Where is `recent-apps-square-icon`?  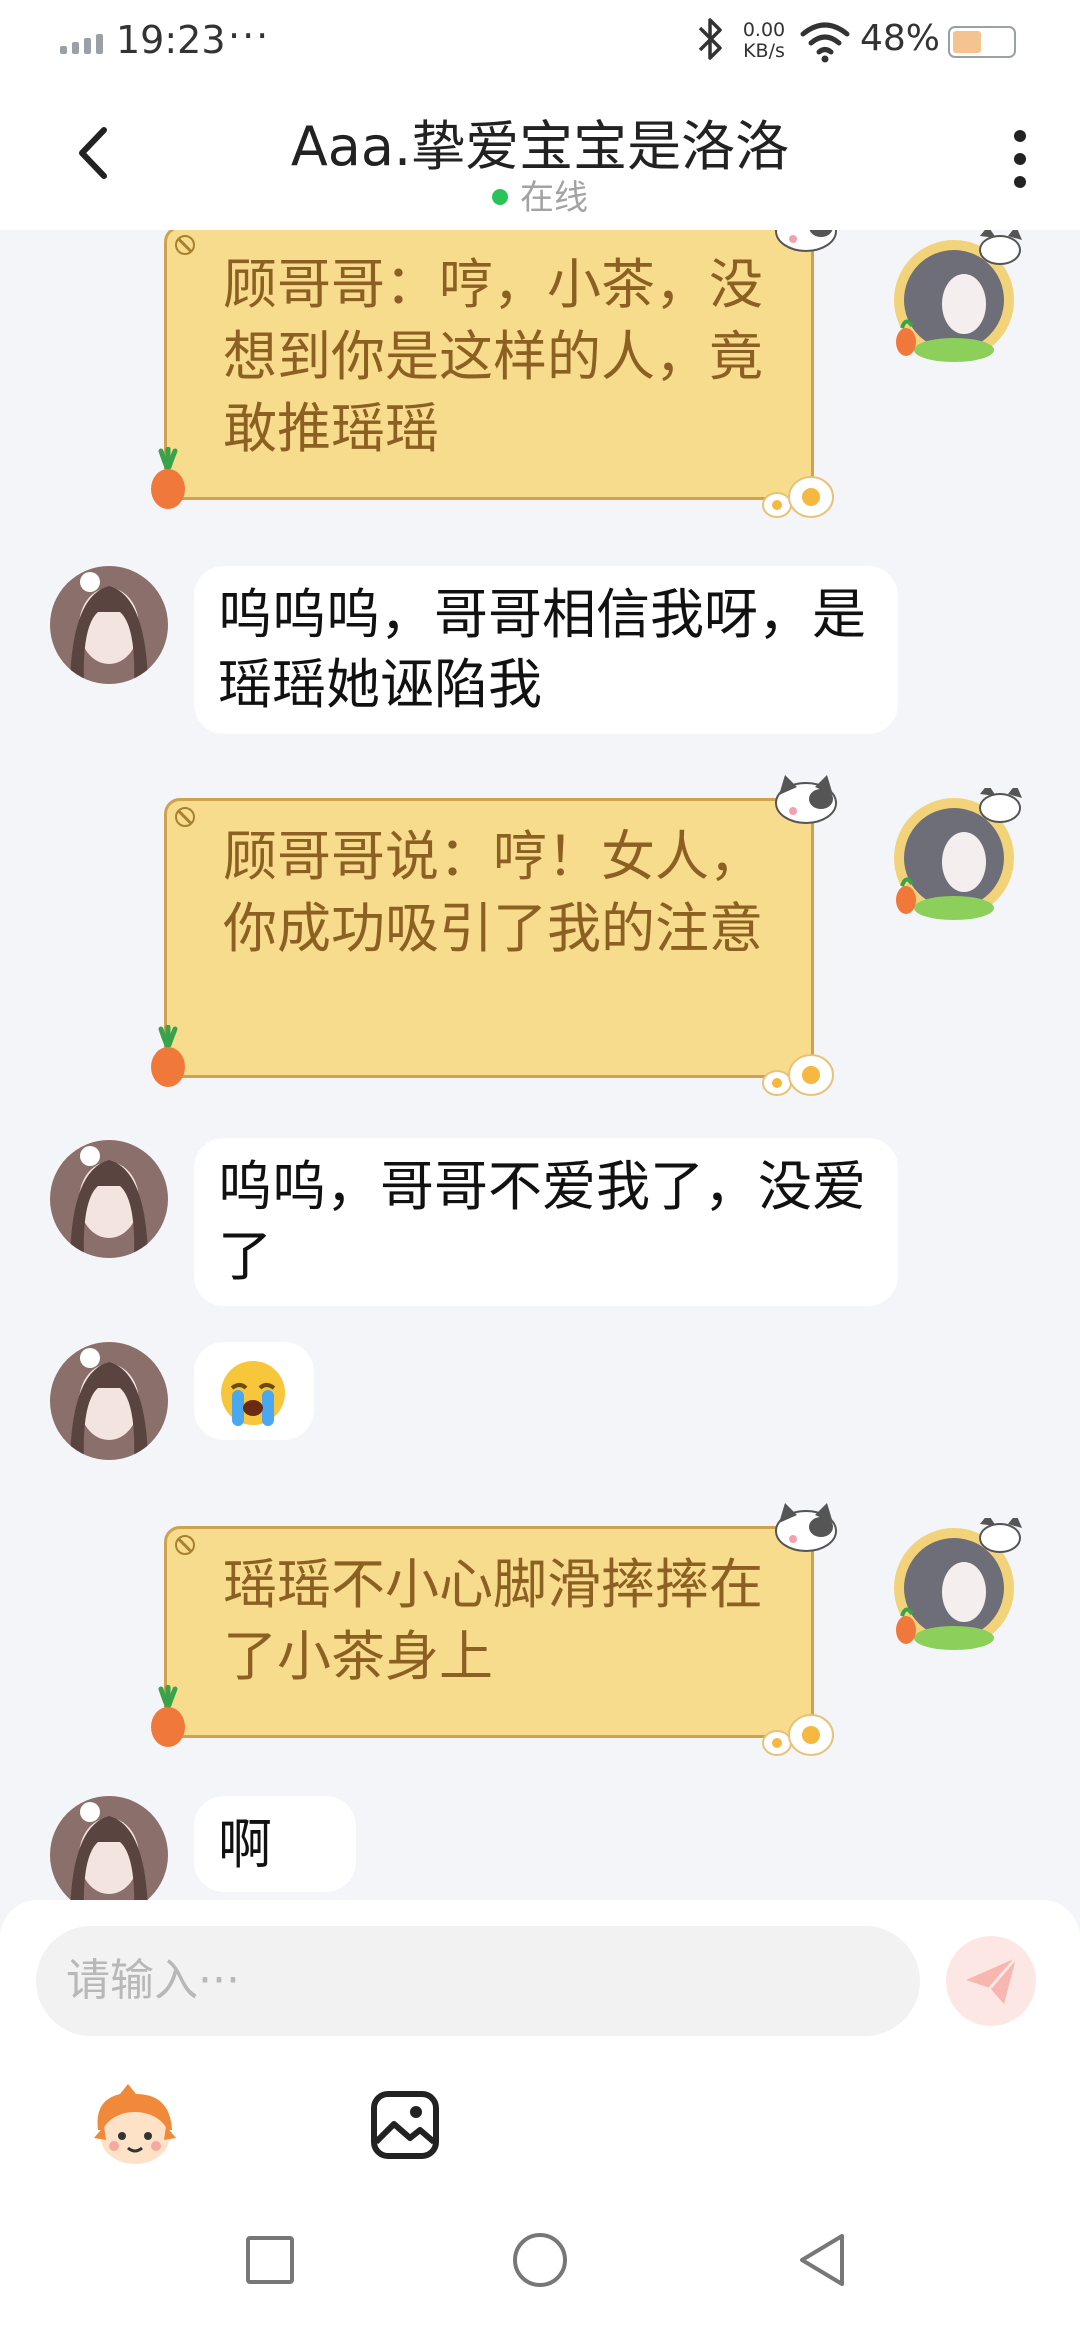
recent-apps-square-icon is located at coordinates (270, 2260).